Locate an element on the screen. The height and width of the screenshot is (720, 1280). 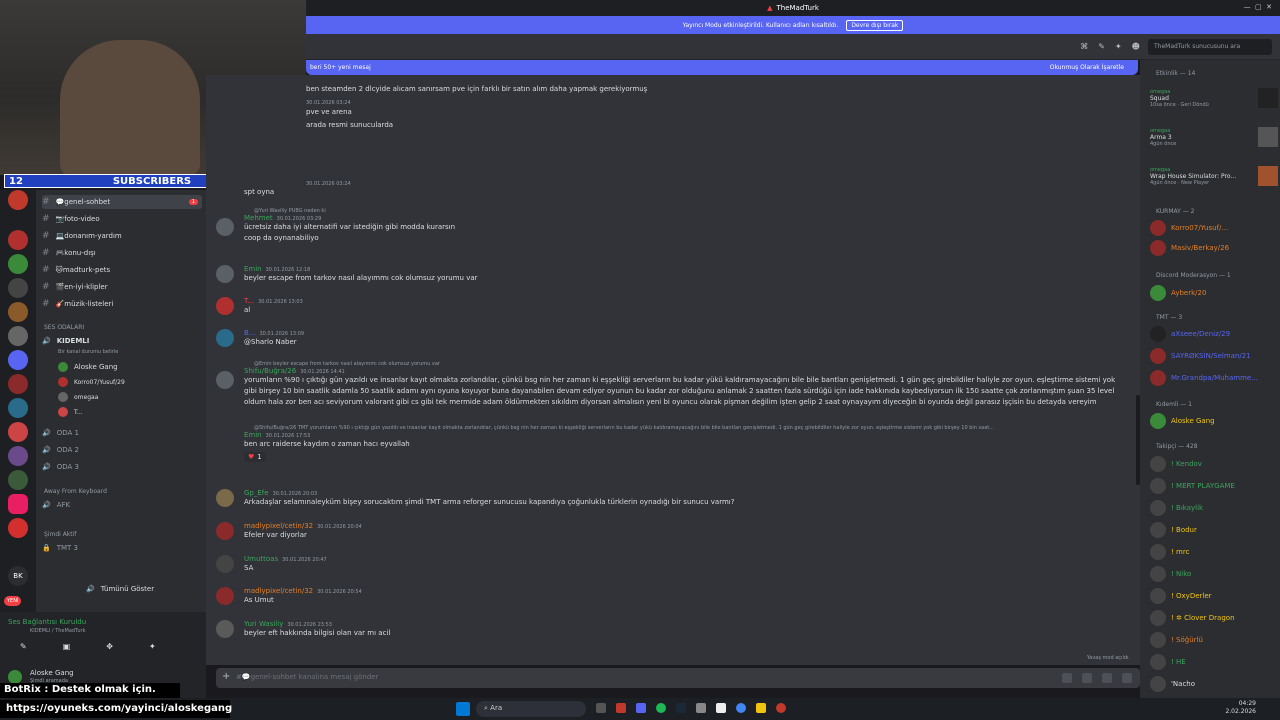
gif-icon is located at coordinates (1087, 678).